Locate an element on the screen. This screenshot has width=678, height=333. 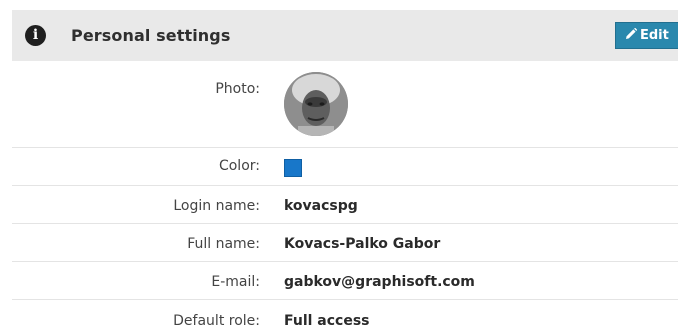
edit-button: Edit is located at coordinates (646, 35).